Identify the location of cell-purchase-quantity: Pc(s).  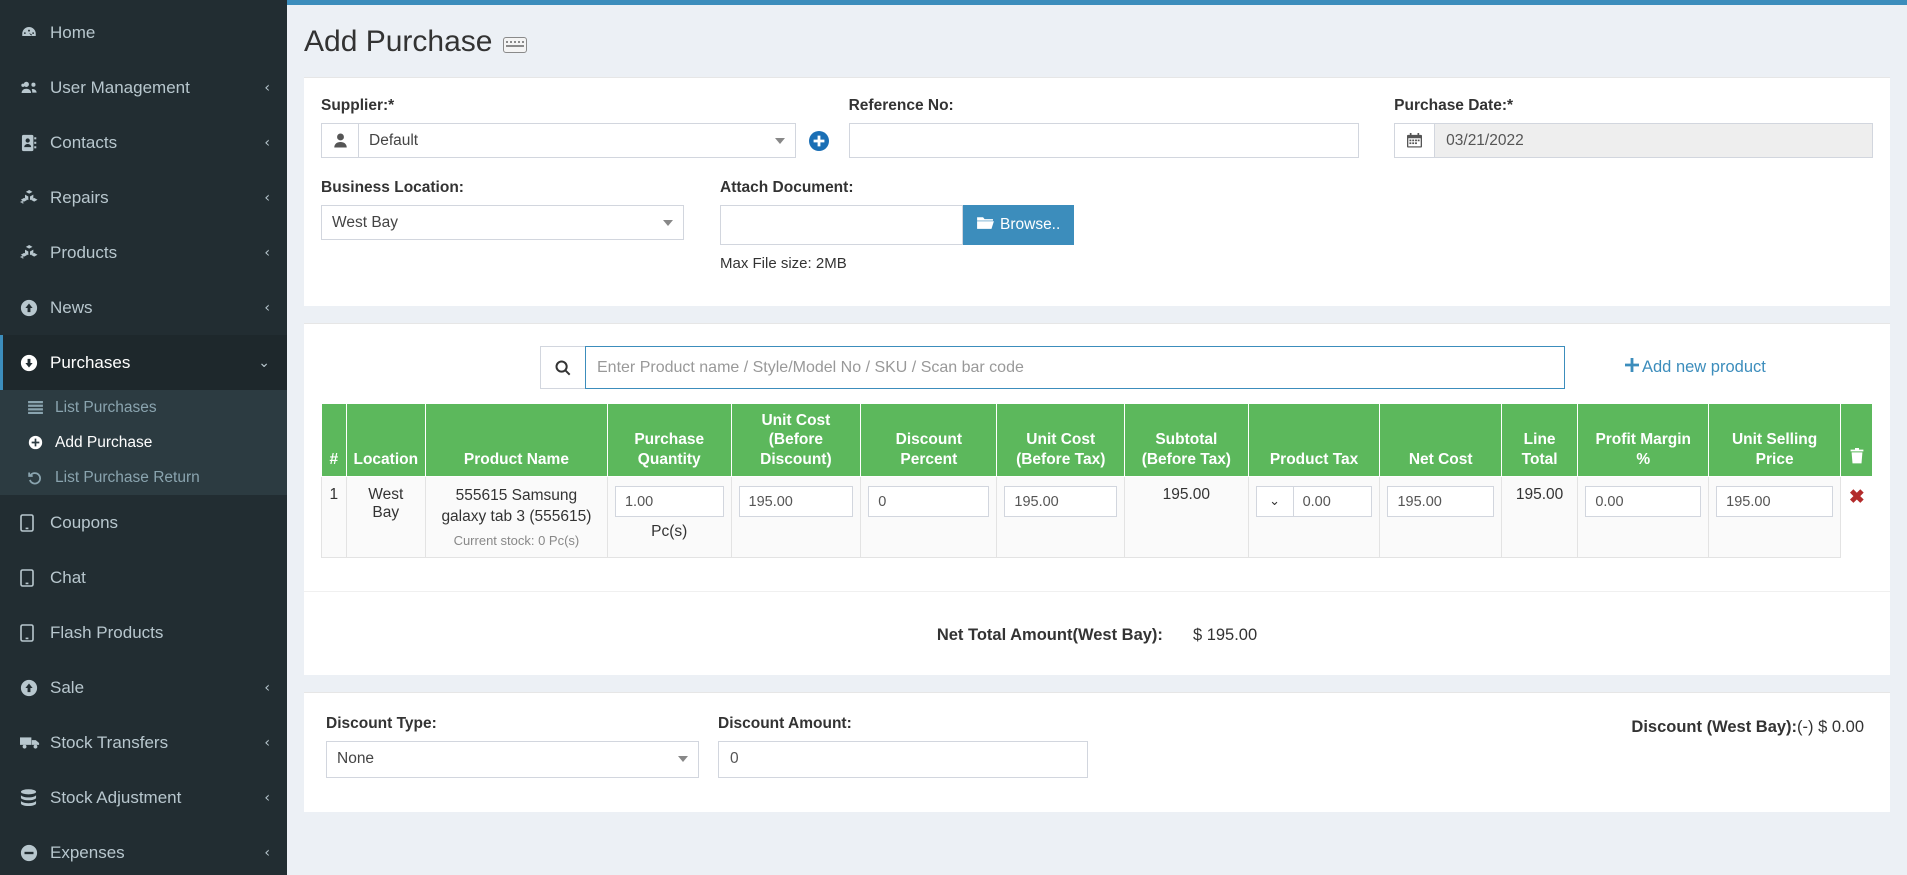
(669, 517).